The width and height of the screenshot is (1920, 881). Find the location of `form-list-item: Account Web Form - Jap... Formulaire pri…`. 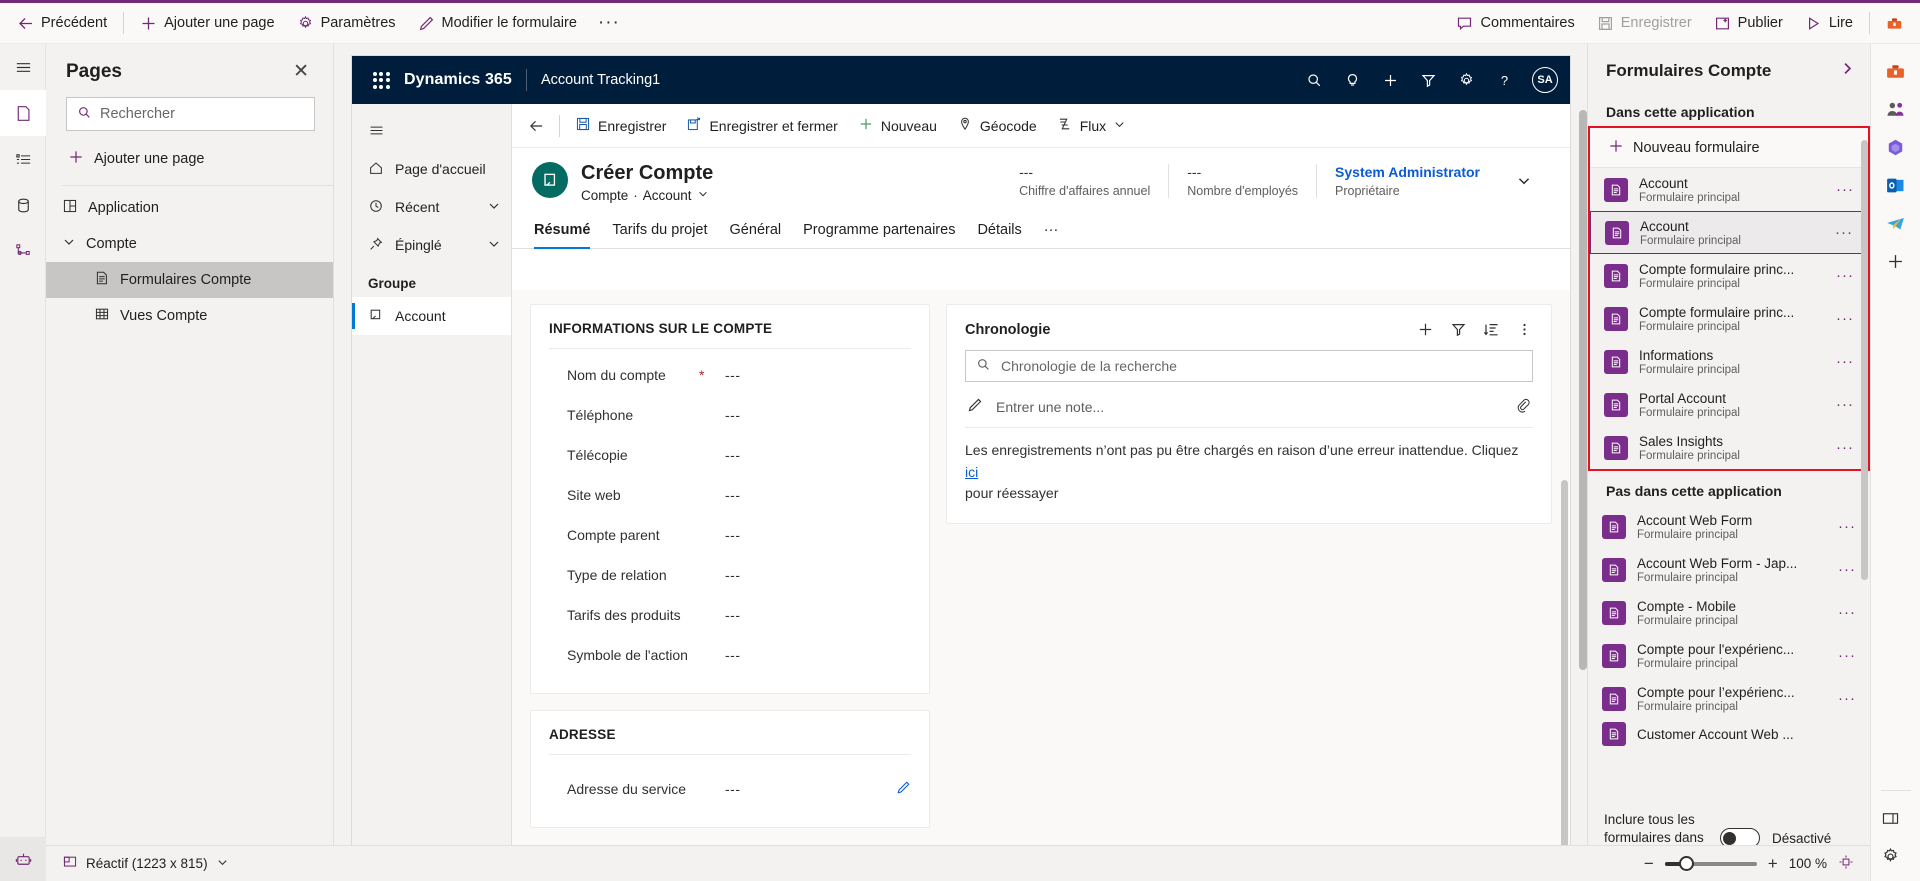

form-list-item: Account Web Form - Jap... Formulaire pri… is located at coordinates (1729, 569).